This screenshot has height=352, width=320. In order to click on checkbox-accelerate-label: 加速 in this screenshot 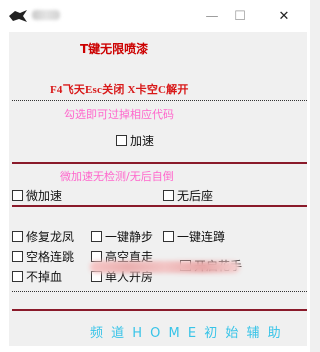, I will do `click(142, 141)`.